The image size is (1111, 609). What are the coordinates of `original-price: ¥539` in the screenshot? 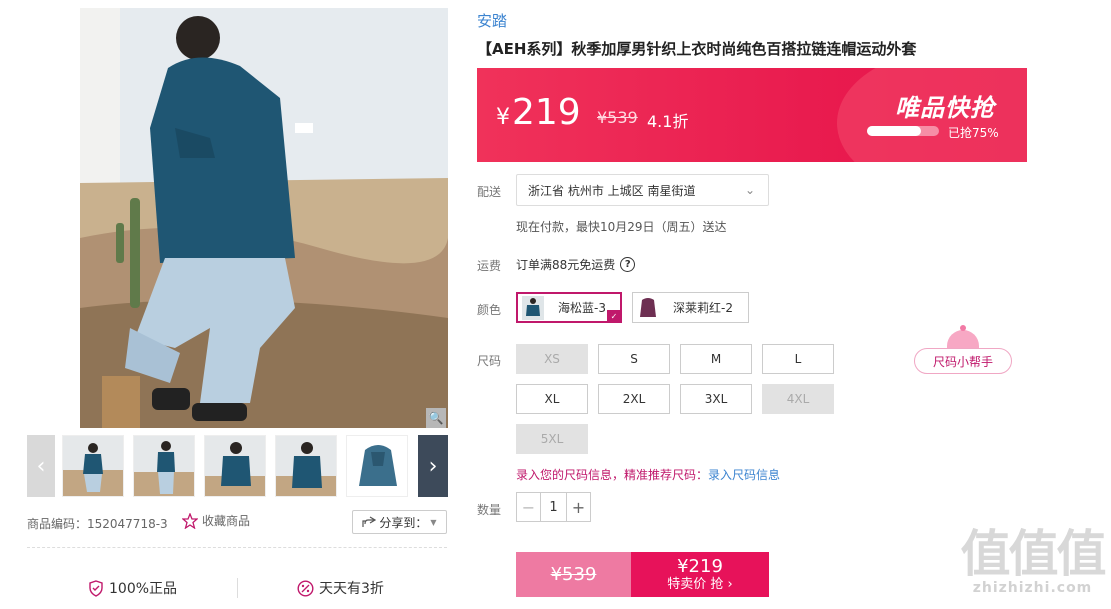 It's located at (617, 117).